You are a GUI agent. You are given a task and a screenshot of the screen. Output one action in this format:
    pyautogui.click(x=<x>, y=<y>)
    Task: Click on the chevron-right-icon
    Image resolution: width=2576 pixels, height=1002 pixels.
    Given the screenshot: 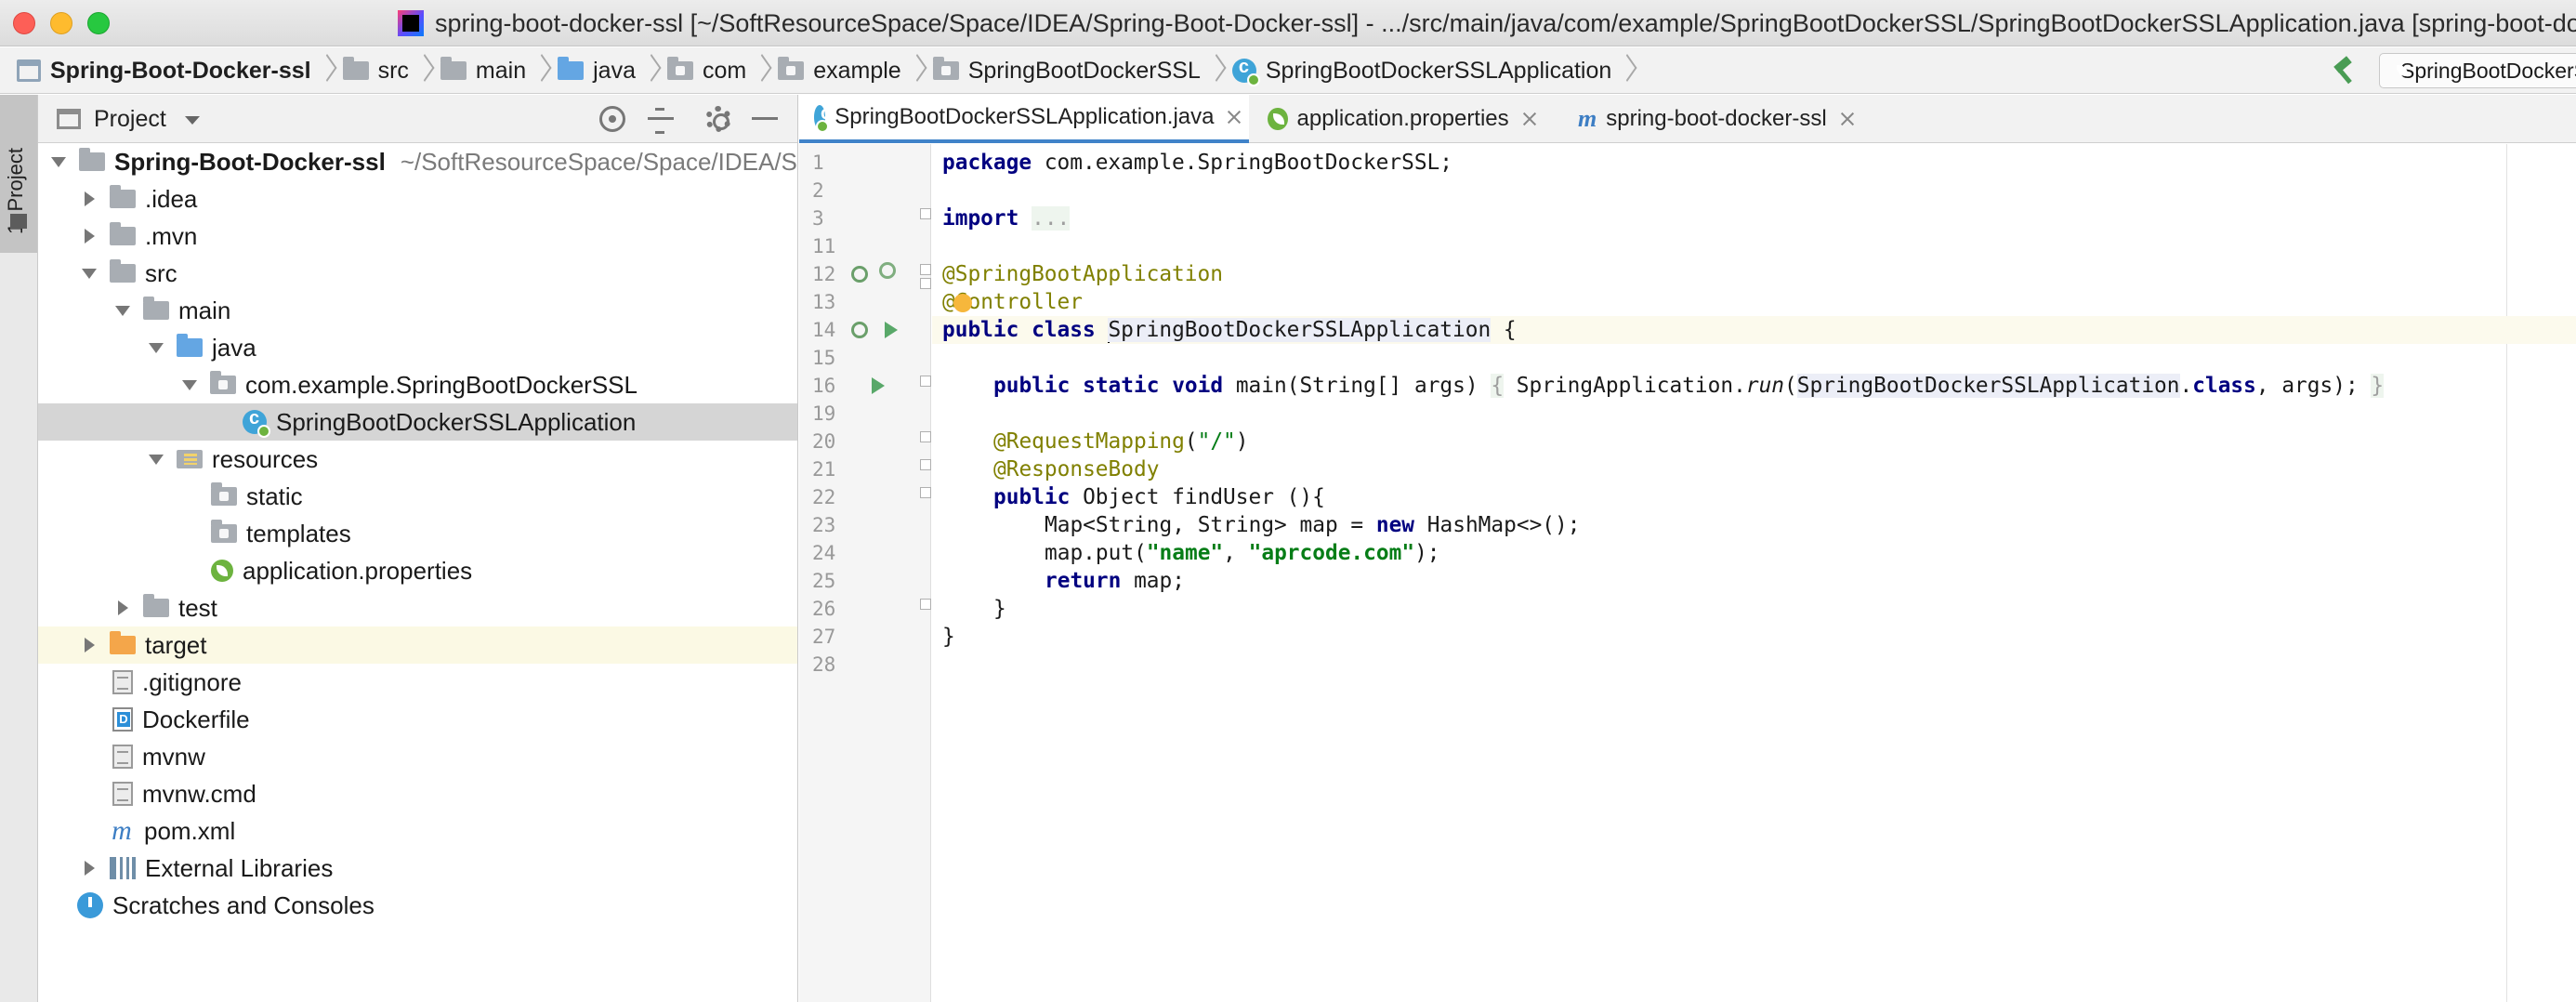 What is the action you would take?
    pyautogui.click(x=424, y=70)
    